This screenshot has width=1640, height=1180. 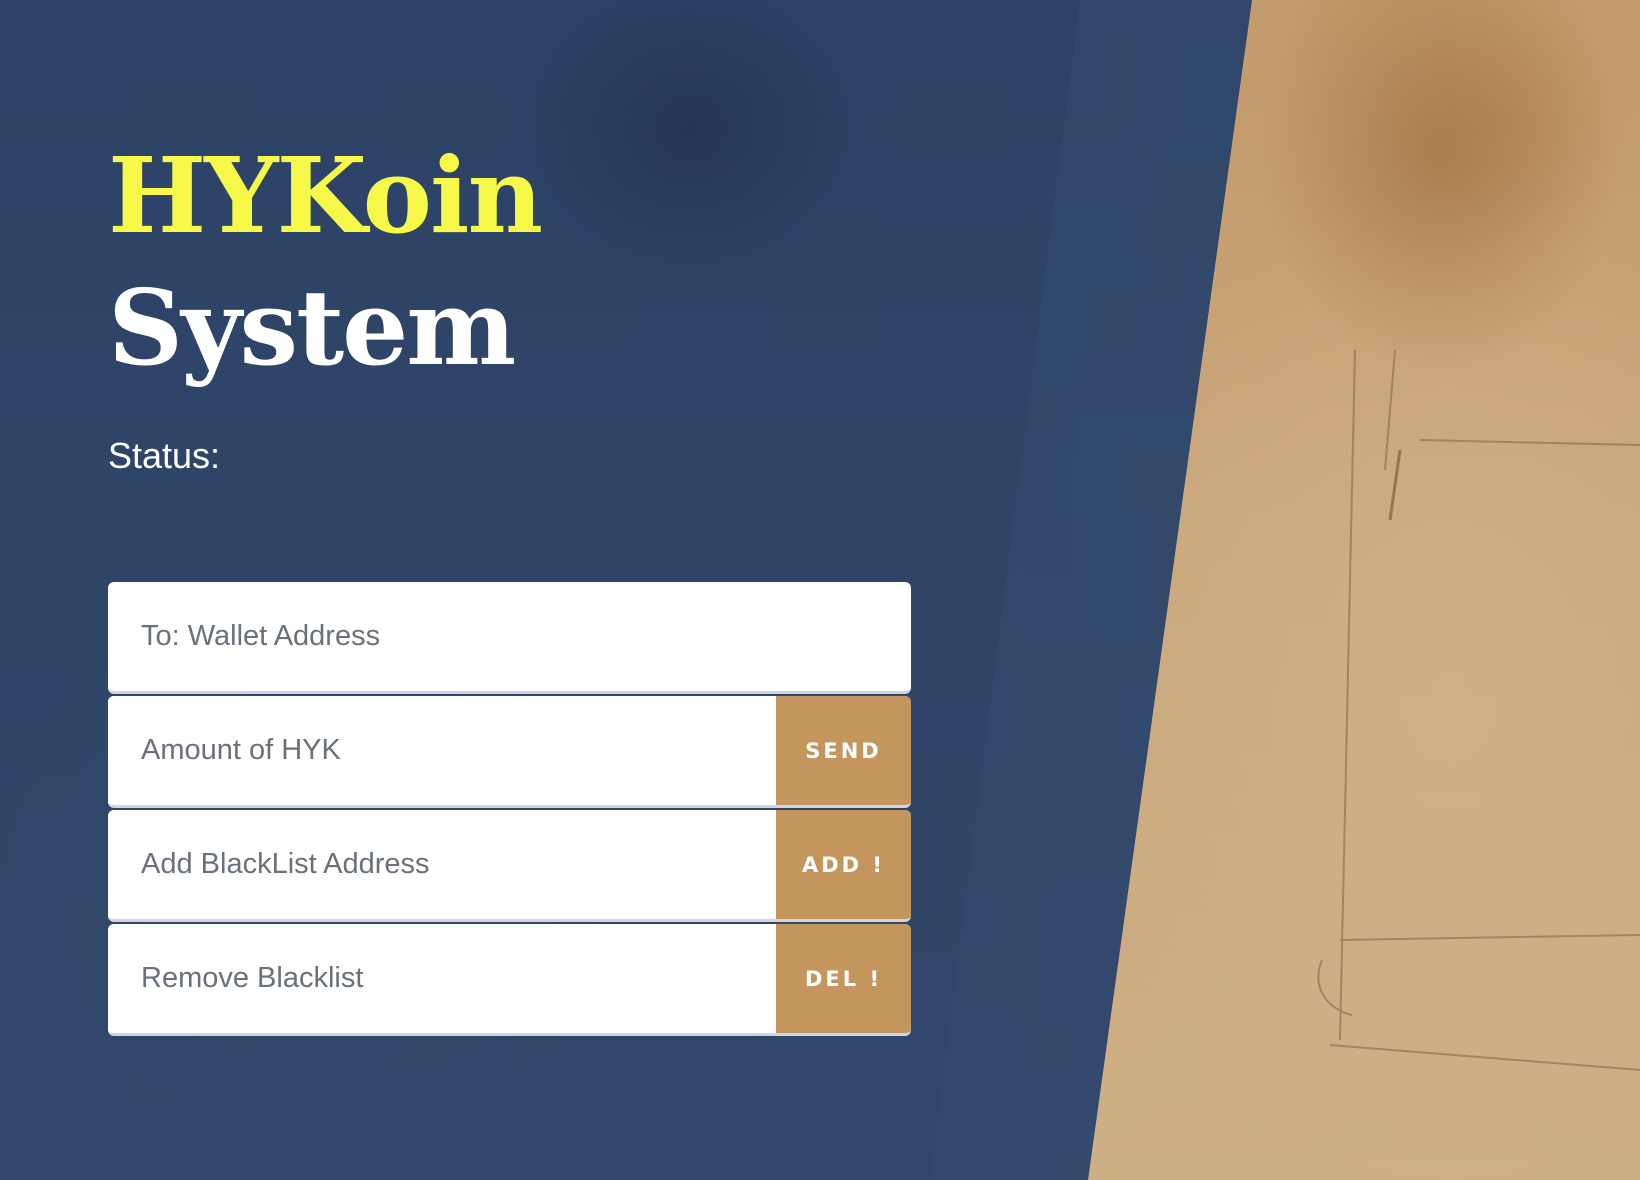 I want to click on app-title: HYKoin System, so click(x=325, y=262).